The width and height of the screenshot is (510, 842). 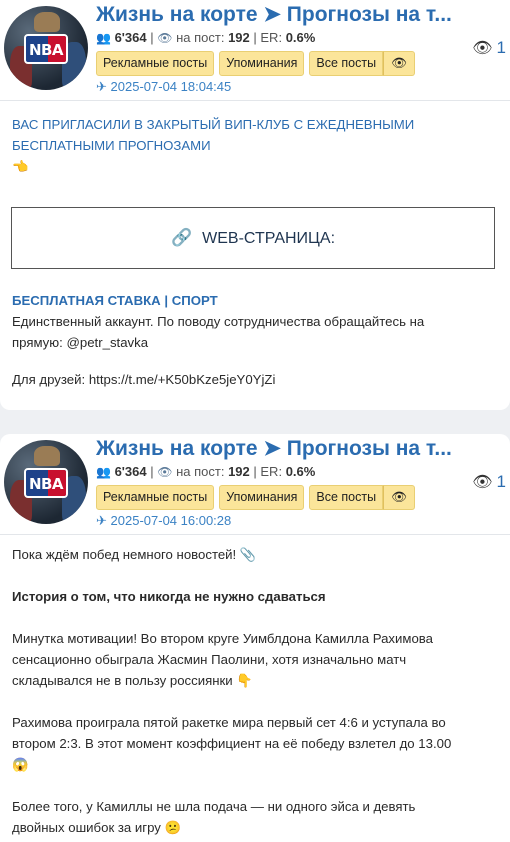 What do you see at coordinates (181, 237) in the screenshot?
I see `chain-link-icon: 🔗` at bounding box center [181, 237].